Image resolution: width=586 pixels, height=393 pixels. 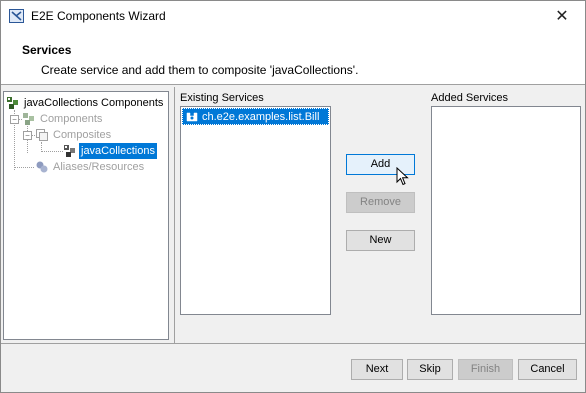 I want to click on tree-item-composites: Composites, so click(x=74, y=135).